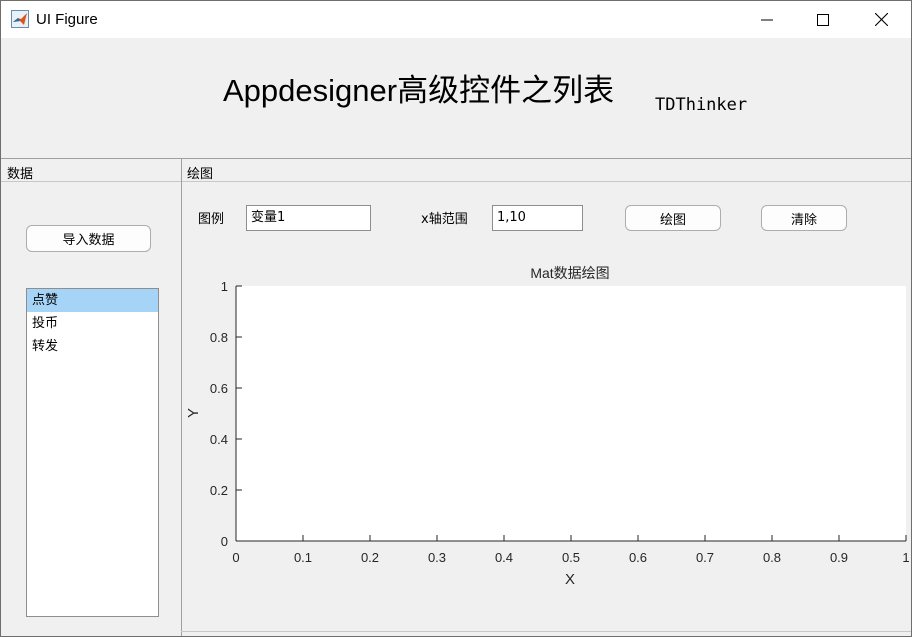 Image resolution: width=912 pixels, height=637 pixels. I want to click on minimize-icon, so click(767, 19).